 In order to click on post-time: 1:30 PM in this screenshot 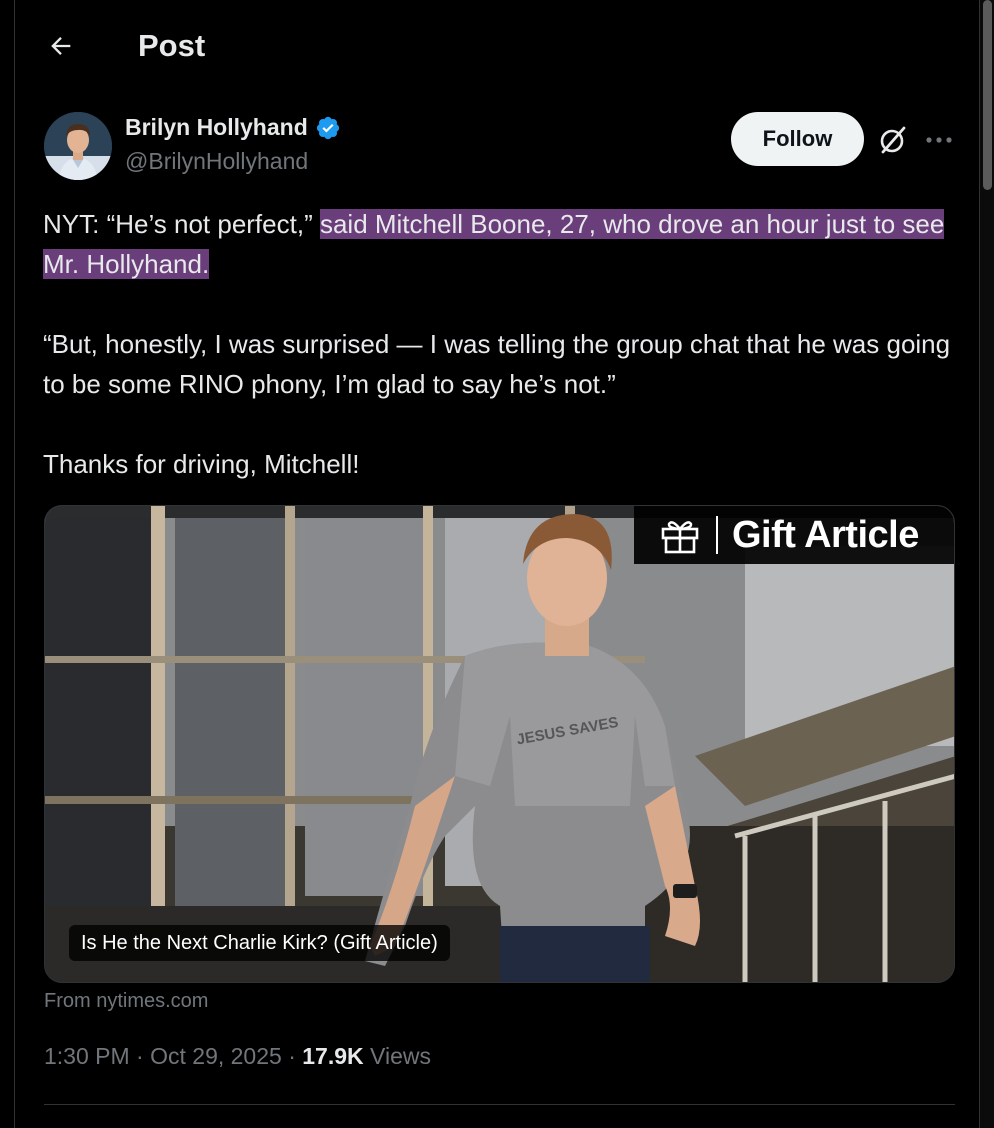, I will do `click(87, 1056)`.